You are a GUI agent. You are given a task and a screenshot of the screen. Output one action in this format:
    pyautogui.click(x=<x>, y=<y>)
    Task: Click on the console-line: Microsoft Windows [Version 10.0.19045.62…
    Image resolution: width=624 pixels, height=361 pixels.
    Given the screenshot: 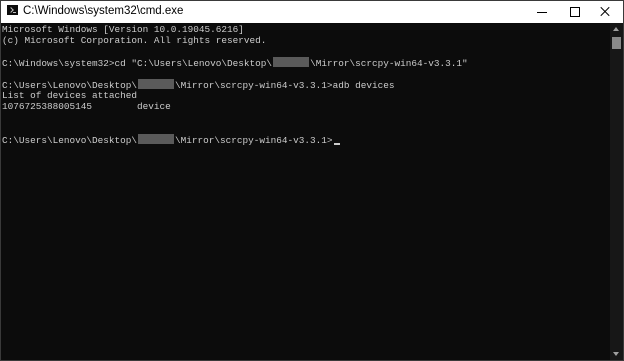 What is the action you would take?
    pyautogui.click(x=123, y=29)
    